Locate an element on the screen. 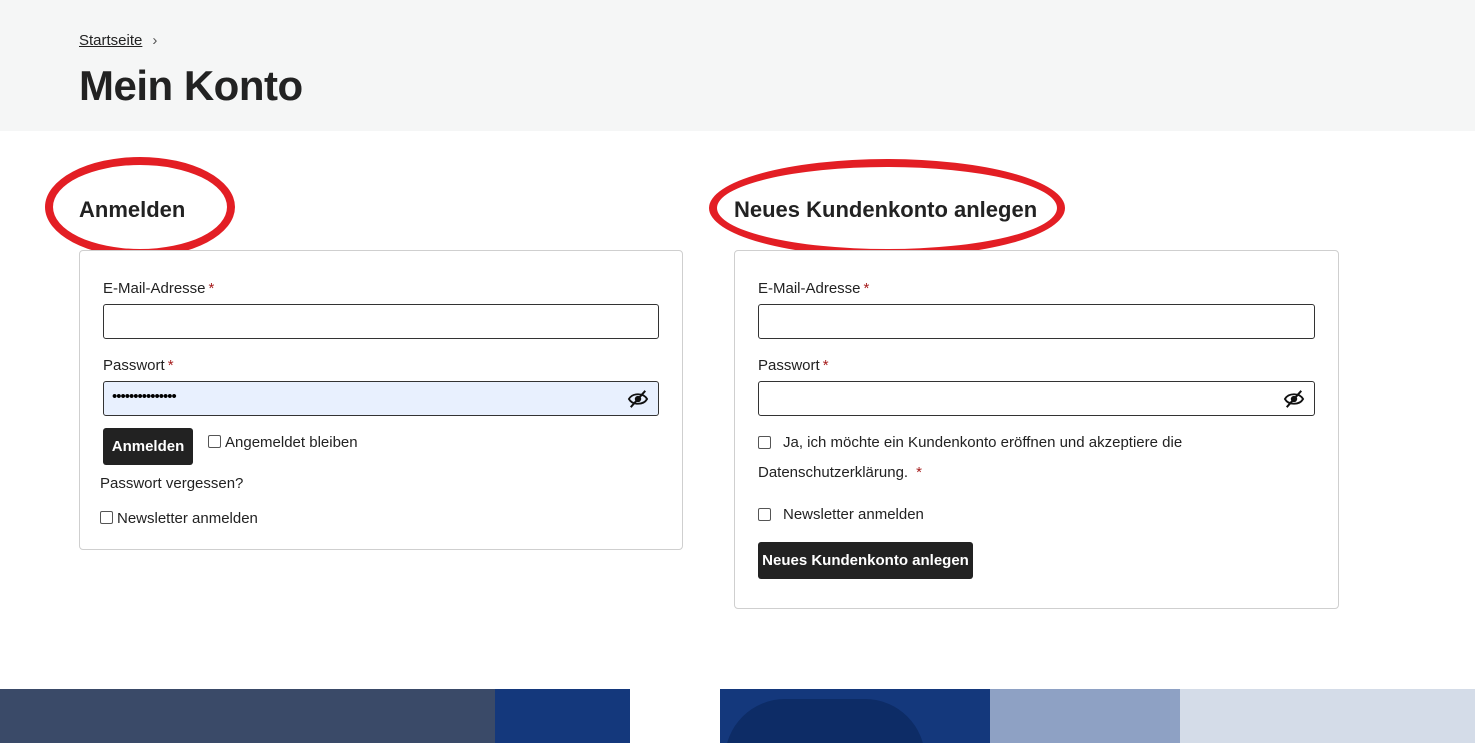 This screenshot has width=1475, height=743. register-password-label: Passwort * is located at coordinates (793, 365).